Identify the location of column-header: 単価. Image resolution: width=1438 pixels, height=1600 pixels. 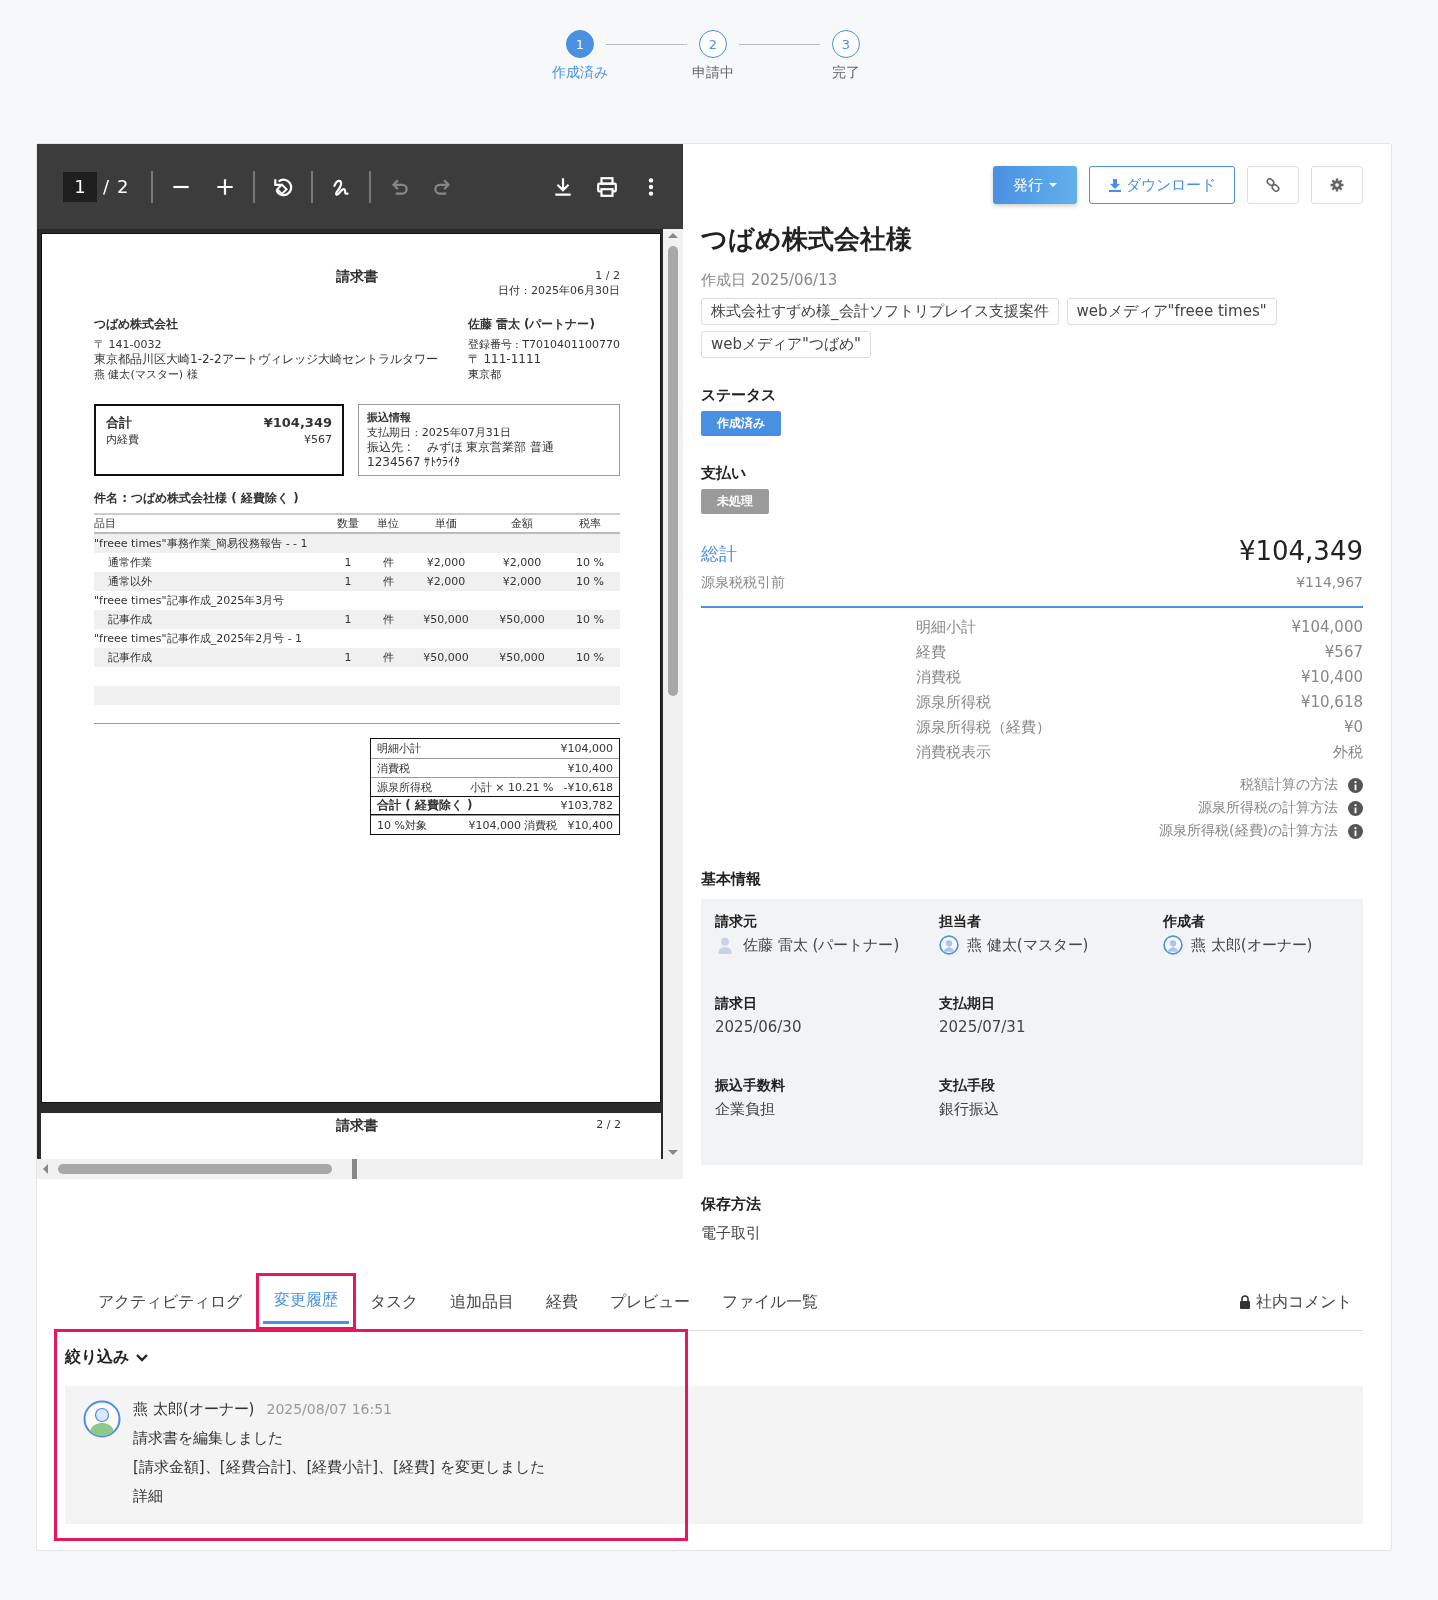
(446, 523).